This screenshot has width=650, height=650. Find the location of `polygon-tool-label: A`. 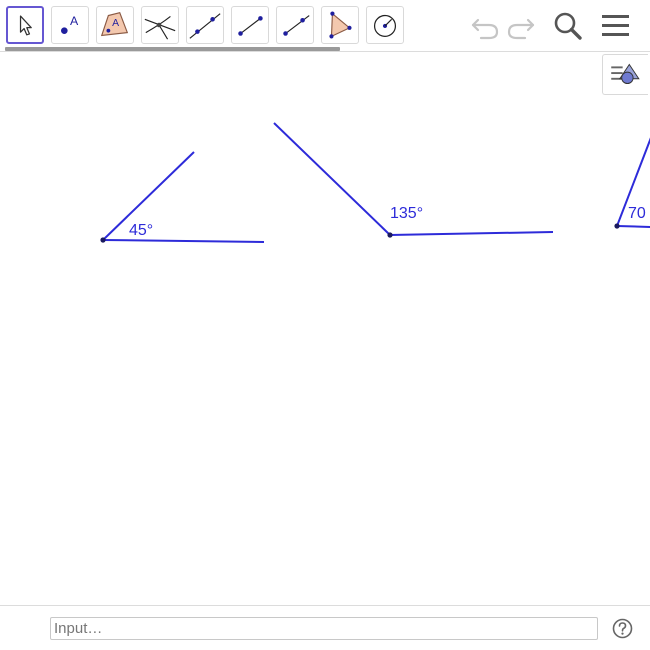

polygon-tool-label: A is located at coordinates (115, 23).